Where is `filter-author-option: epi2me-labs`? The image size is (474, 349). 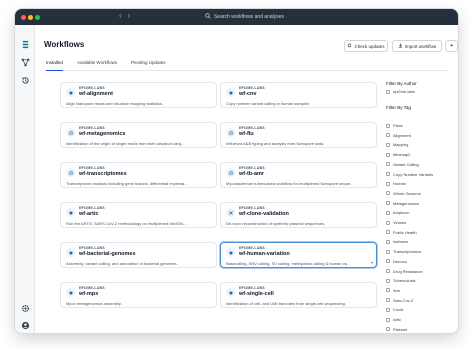 filter-author-option: epi2me-labs is located at coordinates (400, 91).